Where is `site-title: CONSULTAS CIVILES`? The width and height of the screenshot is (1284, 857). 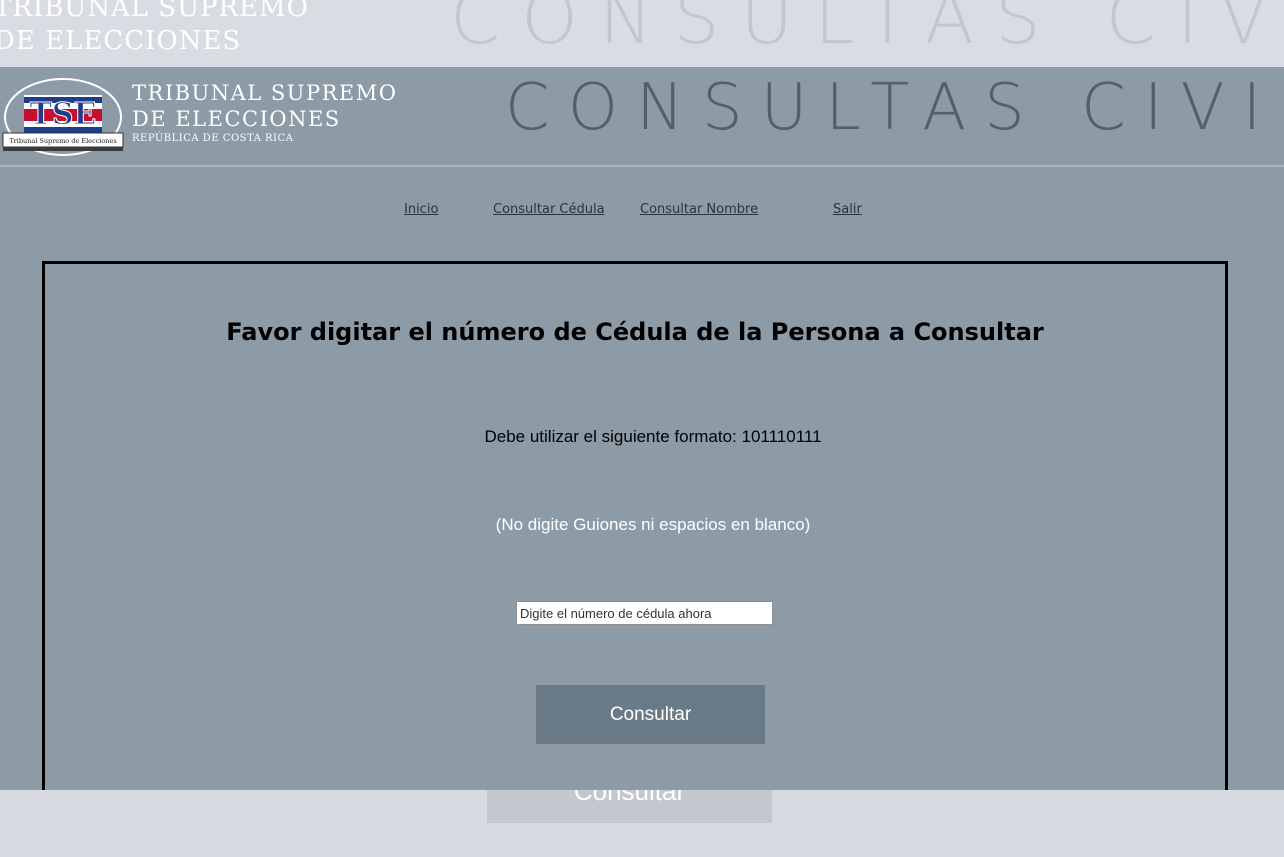 site-title: CONSULTAS CIVILES is located at coordinates (894, 108).